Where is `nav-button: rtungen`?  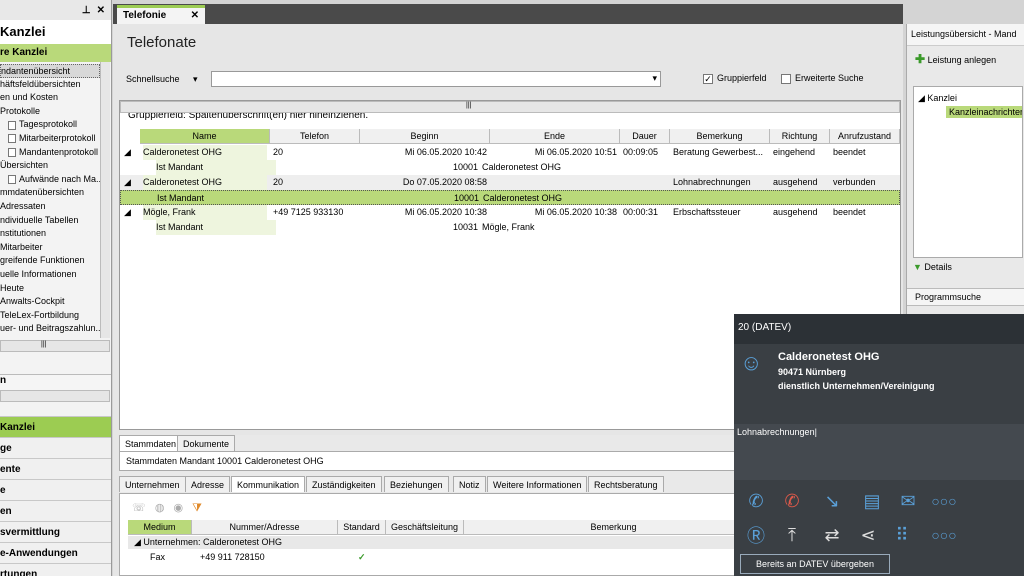
nav-button: rtungen is located at coordinates (55, 569).